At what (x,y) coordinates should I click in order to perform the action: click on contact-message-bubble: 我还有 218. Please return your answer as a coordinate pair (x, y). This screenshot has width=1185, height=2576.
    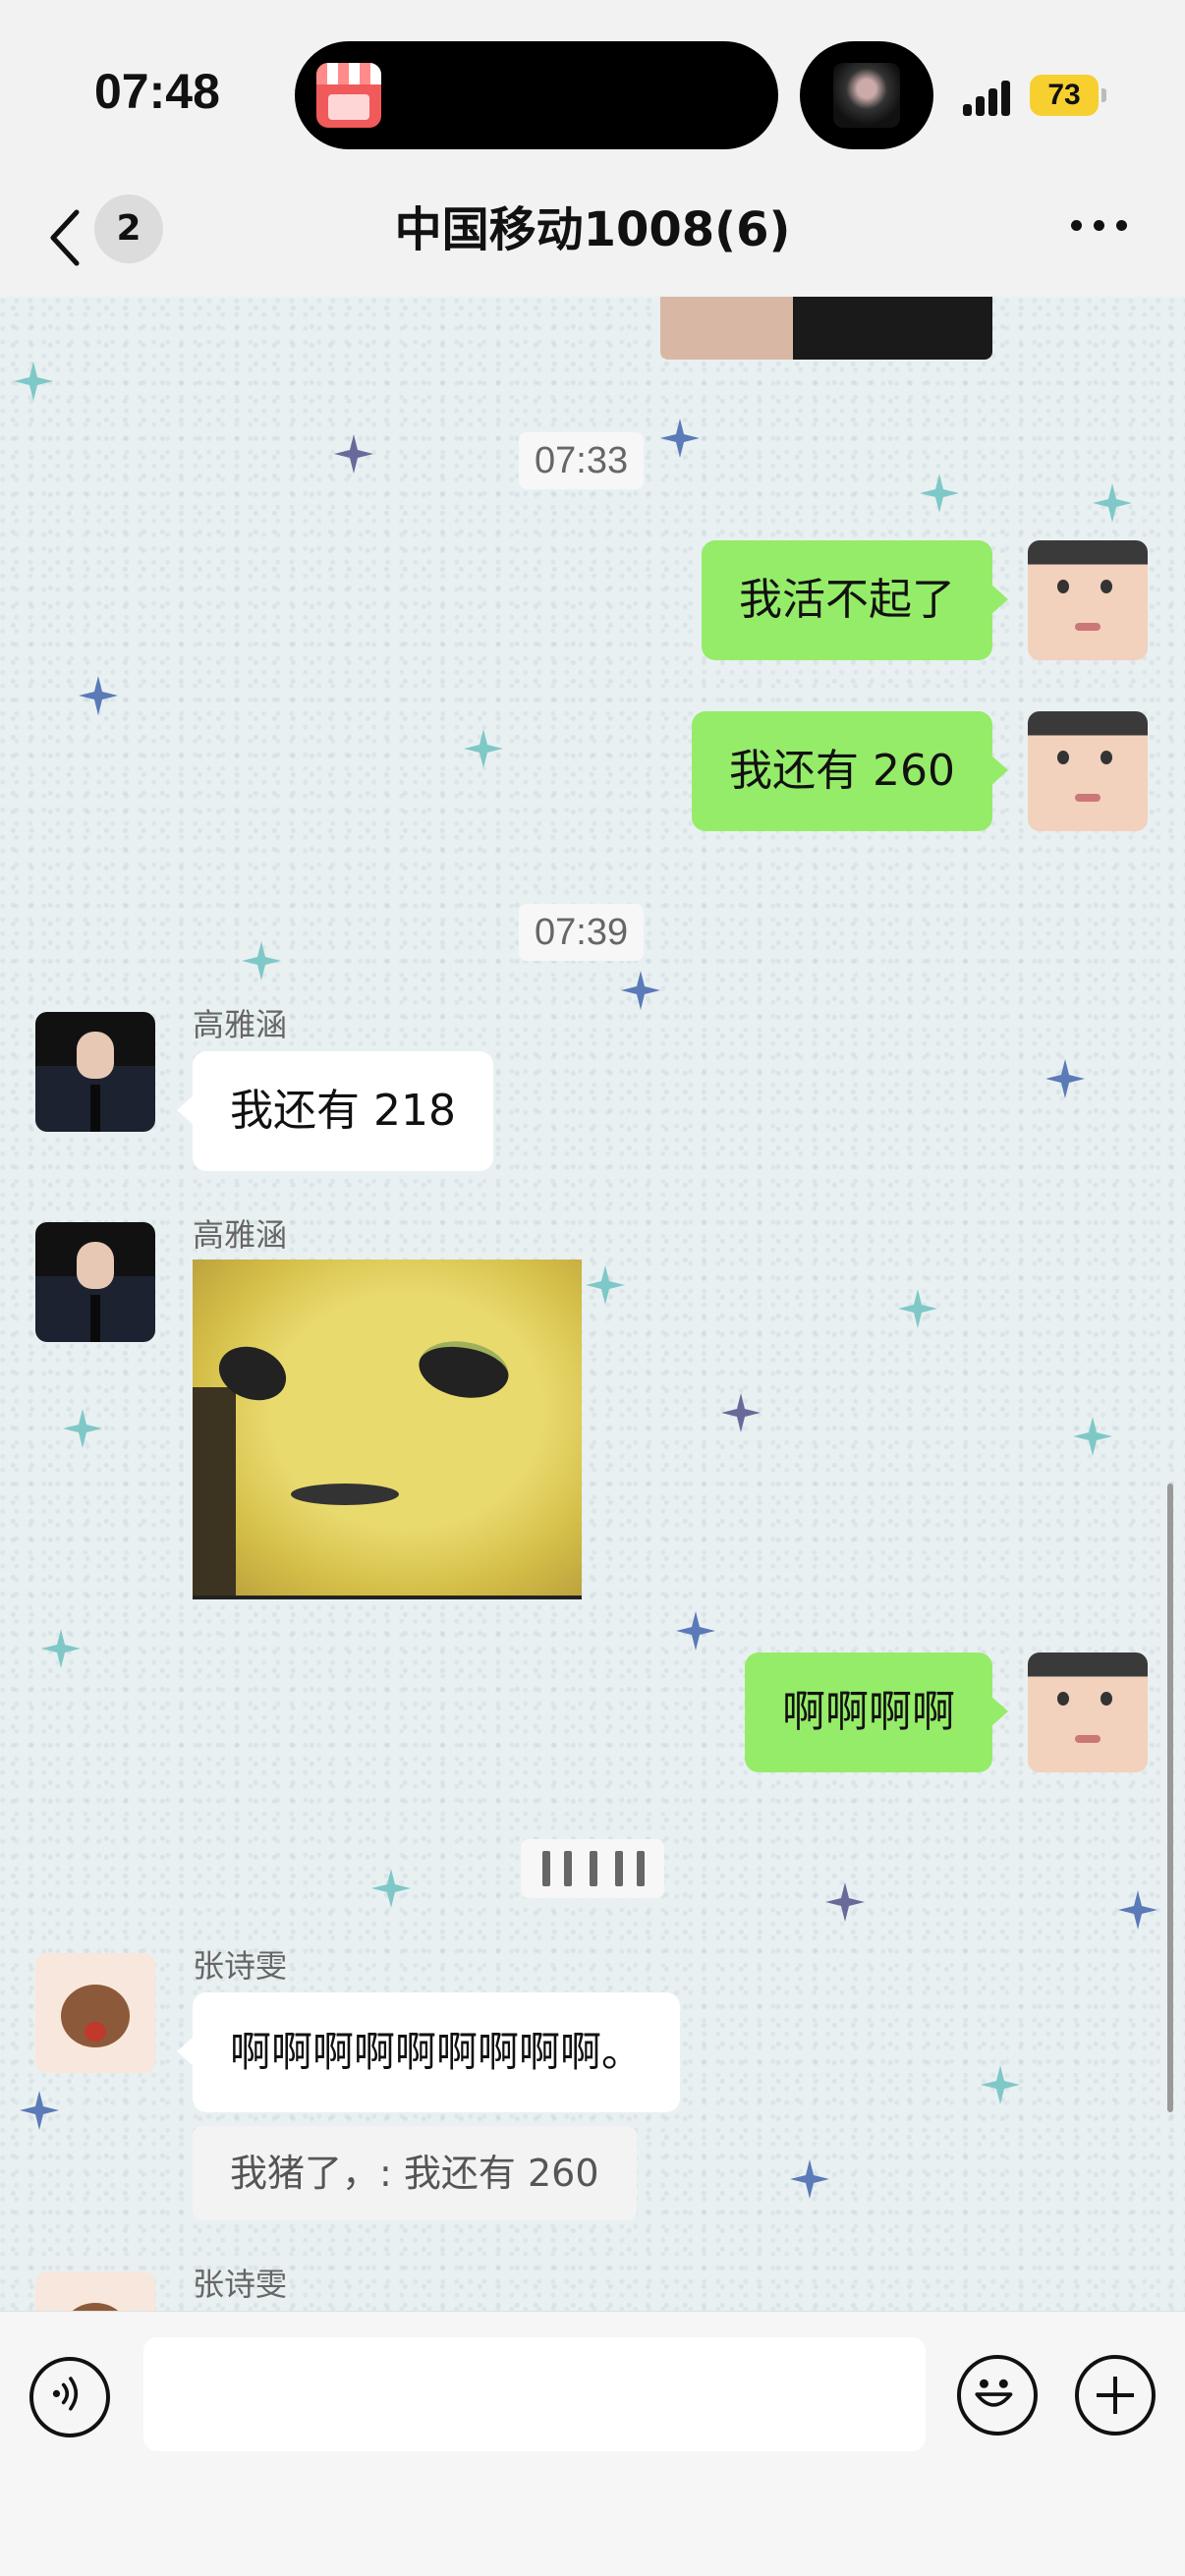
    Looking at the image, I should click on (335, 1111).